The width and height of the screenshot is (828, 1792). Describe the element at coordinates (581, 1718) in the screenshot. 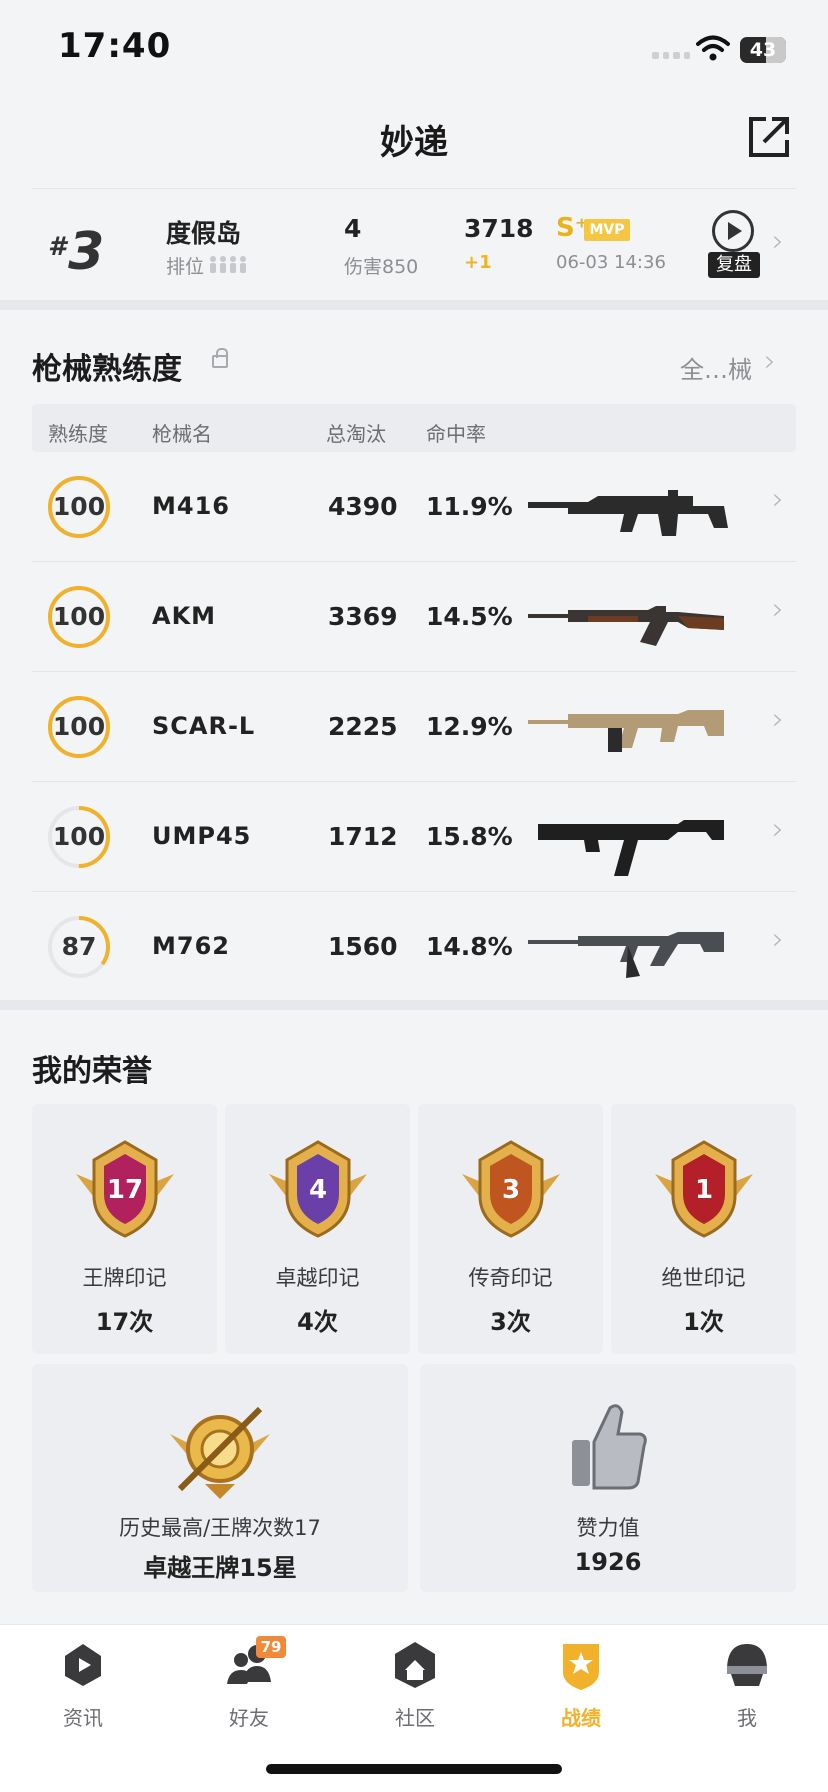

I see `tab-label: 战绩` at that location.